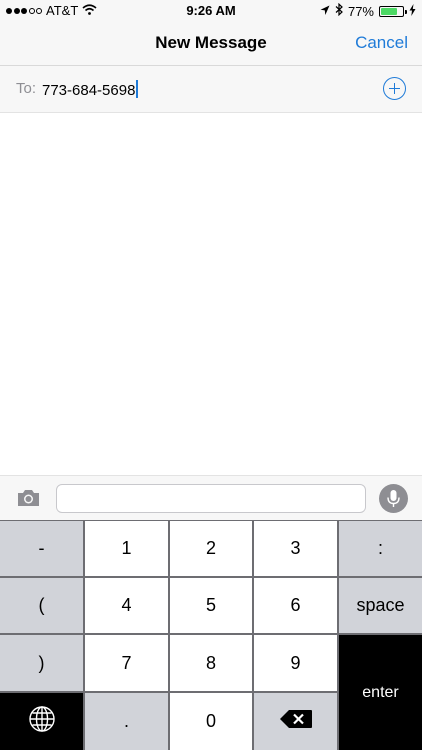 The image size is (422, 750). Describe the element at coordinates (26, 88) in the screenshot. I see `to-label: To:` at that location.